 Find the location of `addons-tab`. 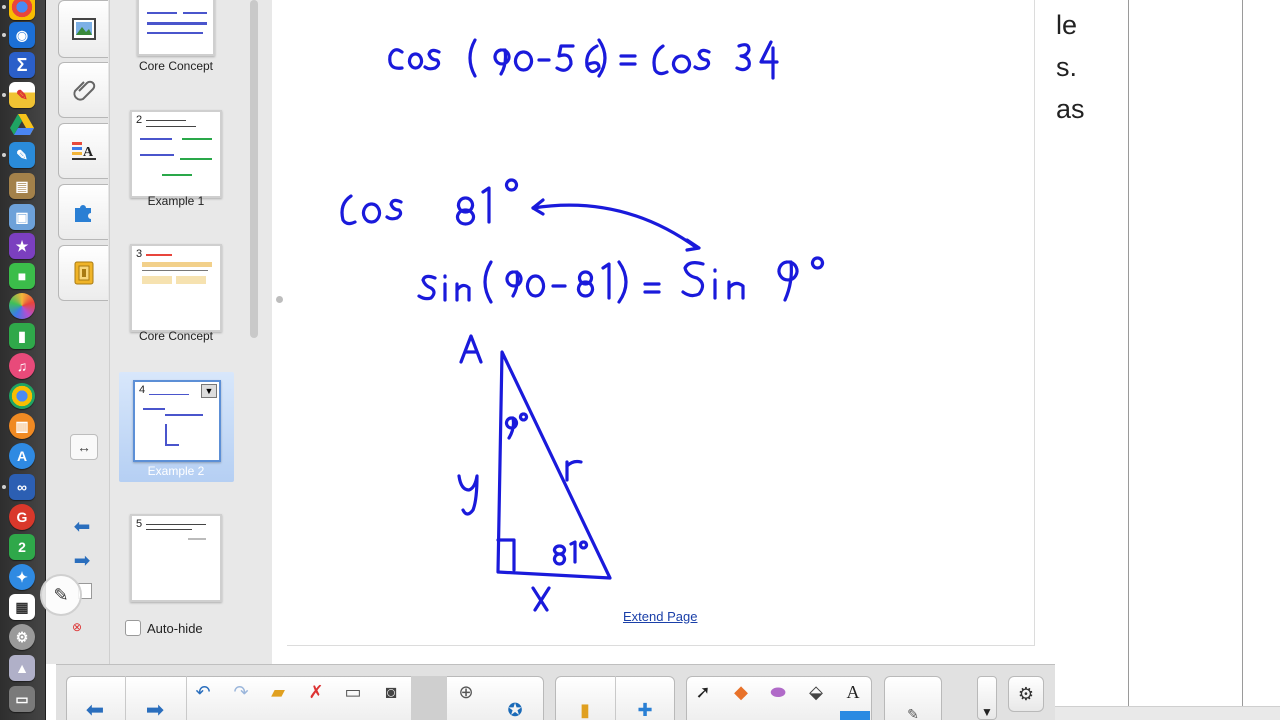

addons-tab is located at coordinates (83, 212).